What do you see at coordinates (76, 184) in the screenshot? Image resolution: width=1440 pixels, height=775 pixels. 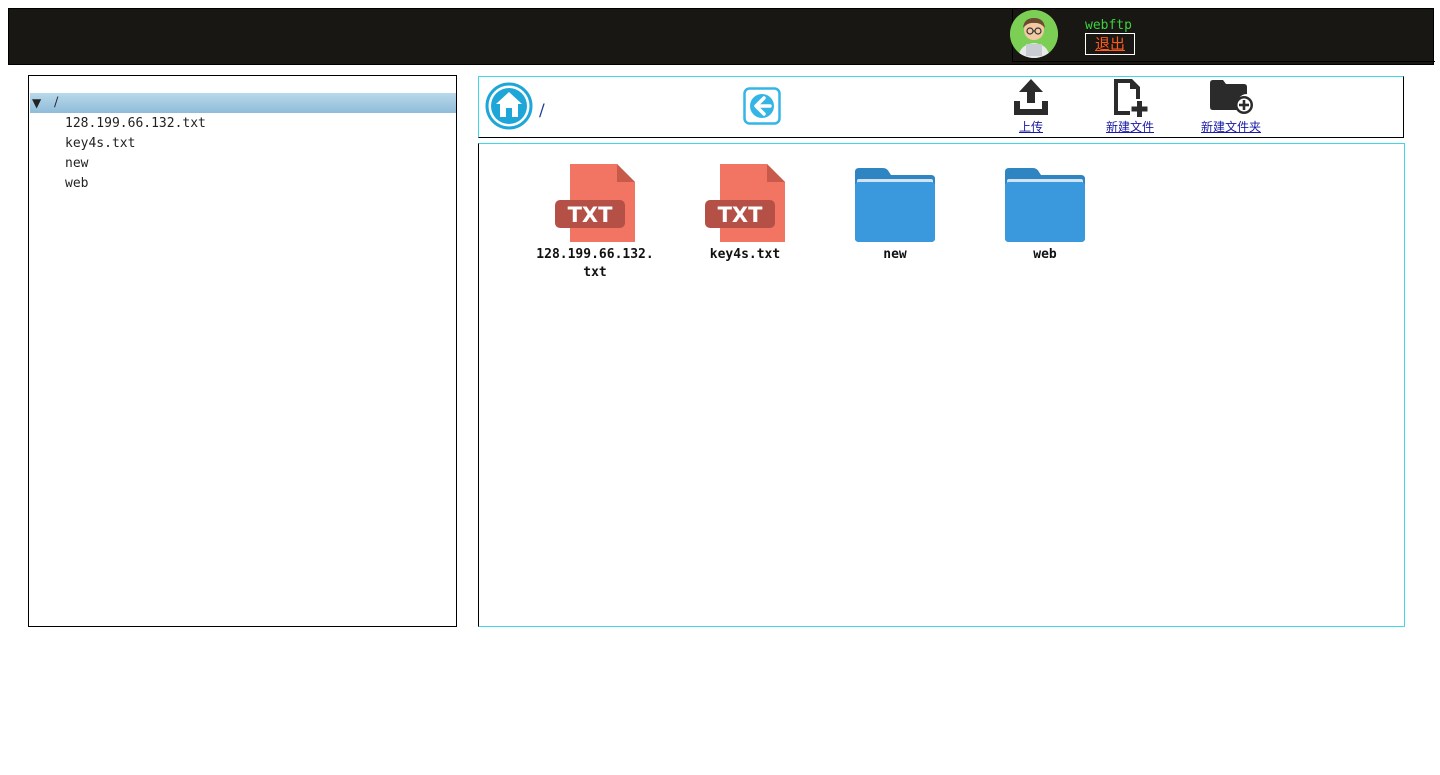 I see `tree-item-folder: web` at bounding box center [76, 184].